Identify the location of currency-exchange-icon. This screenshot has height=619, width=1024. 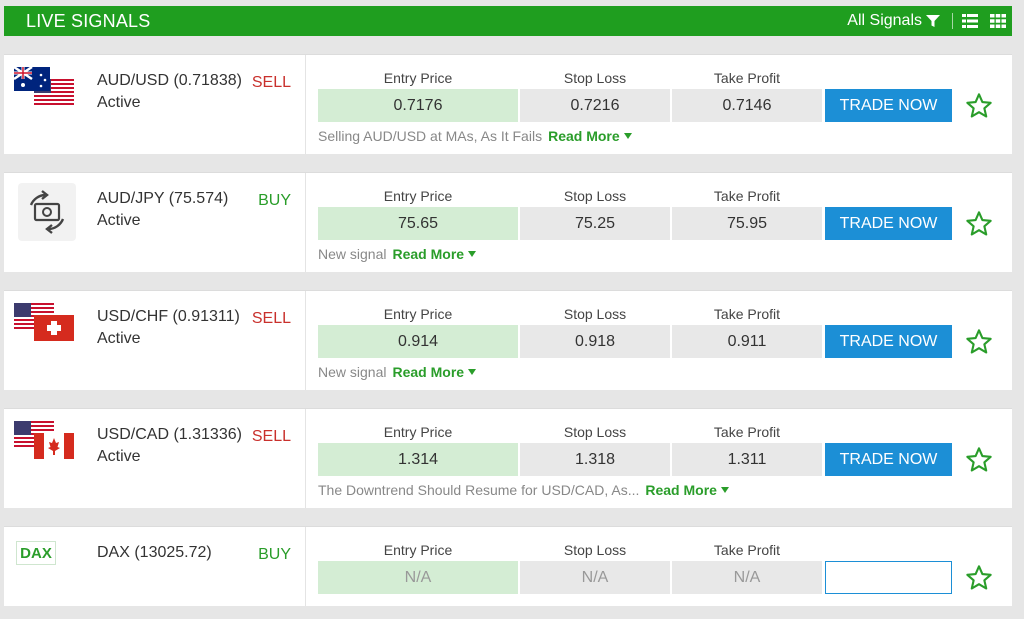
(47, 212).